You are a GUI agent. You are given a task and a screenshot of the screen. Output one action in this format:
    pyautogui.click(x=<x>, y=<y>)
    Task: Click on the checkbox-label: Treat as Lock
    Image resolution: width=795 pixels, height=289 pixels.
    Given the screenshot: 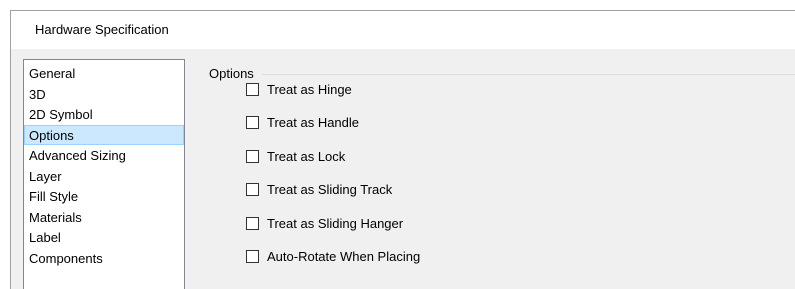 What is the action you would take?
    pyautogui.click(x=306, y=156)
    